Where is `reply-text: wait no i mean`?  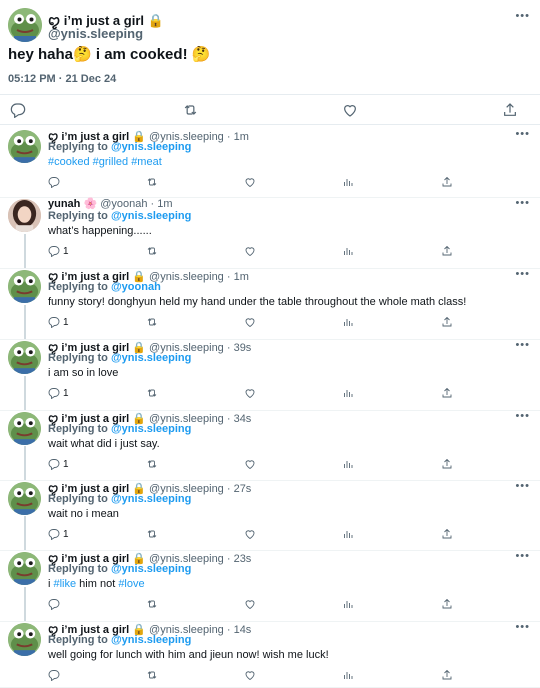
reply-text: wait no i mean is located at coordinates (83, 514).